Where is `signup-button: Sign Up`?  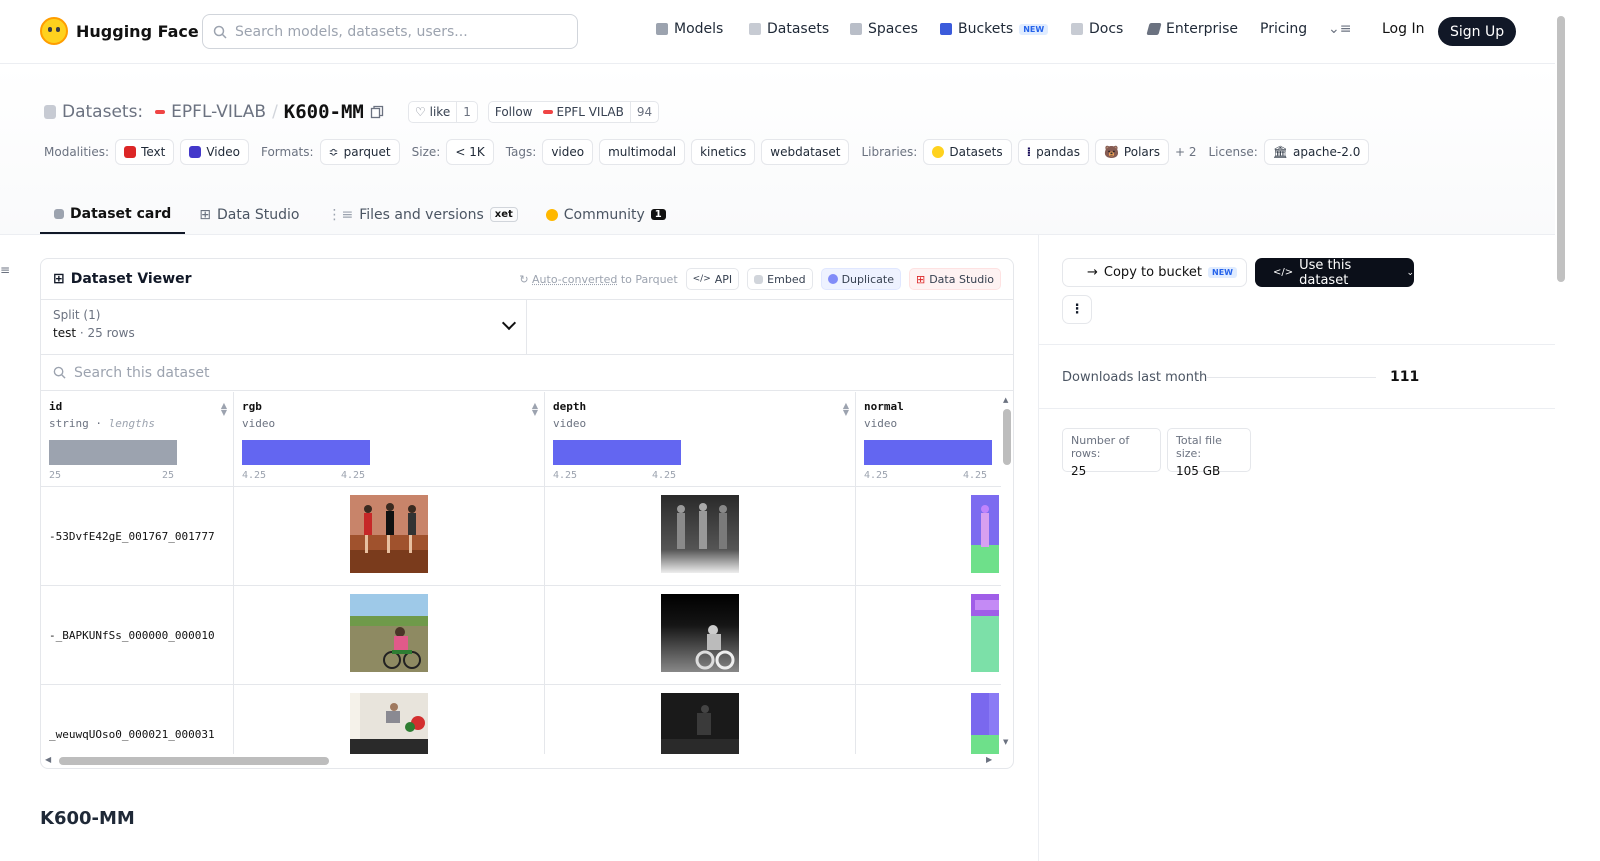
signup-button: Sign Up is located at coordinates (1477, 31).